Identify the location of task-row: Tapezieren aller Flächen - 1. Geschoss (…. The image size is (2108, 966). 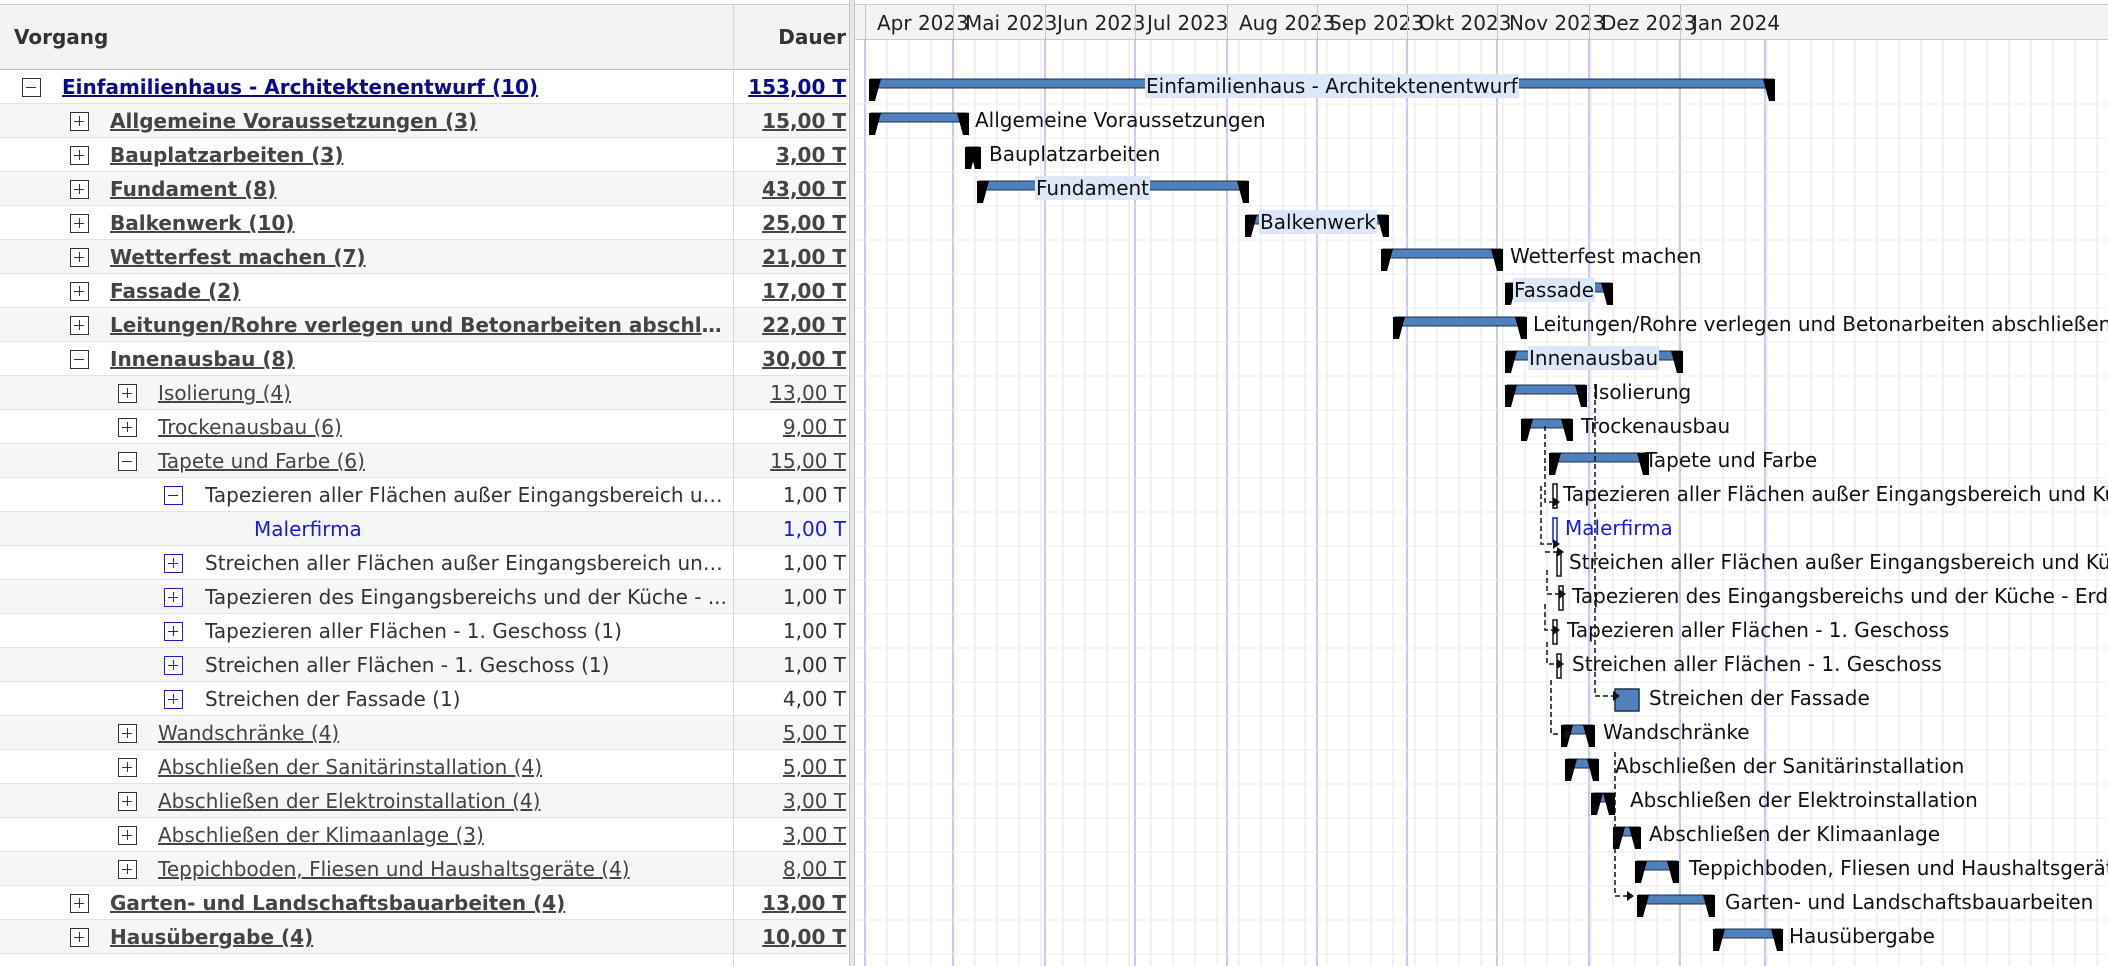
(424, 631).